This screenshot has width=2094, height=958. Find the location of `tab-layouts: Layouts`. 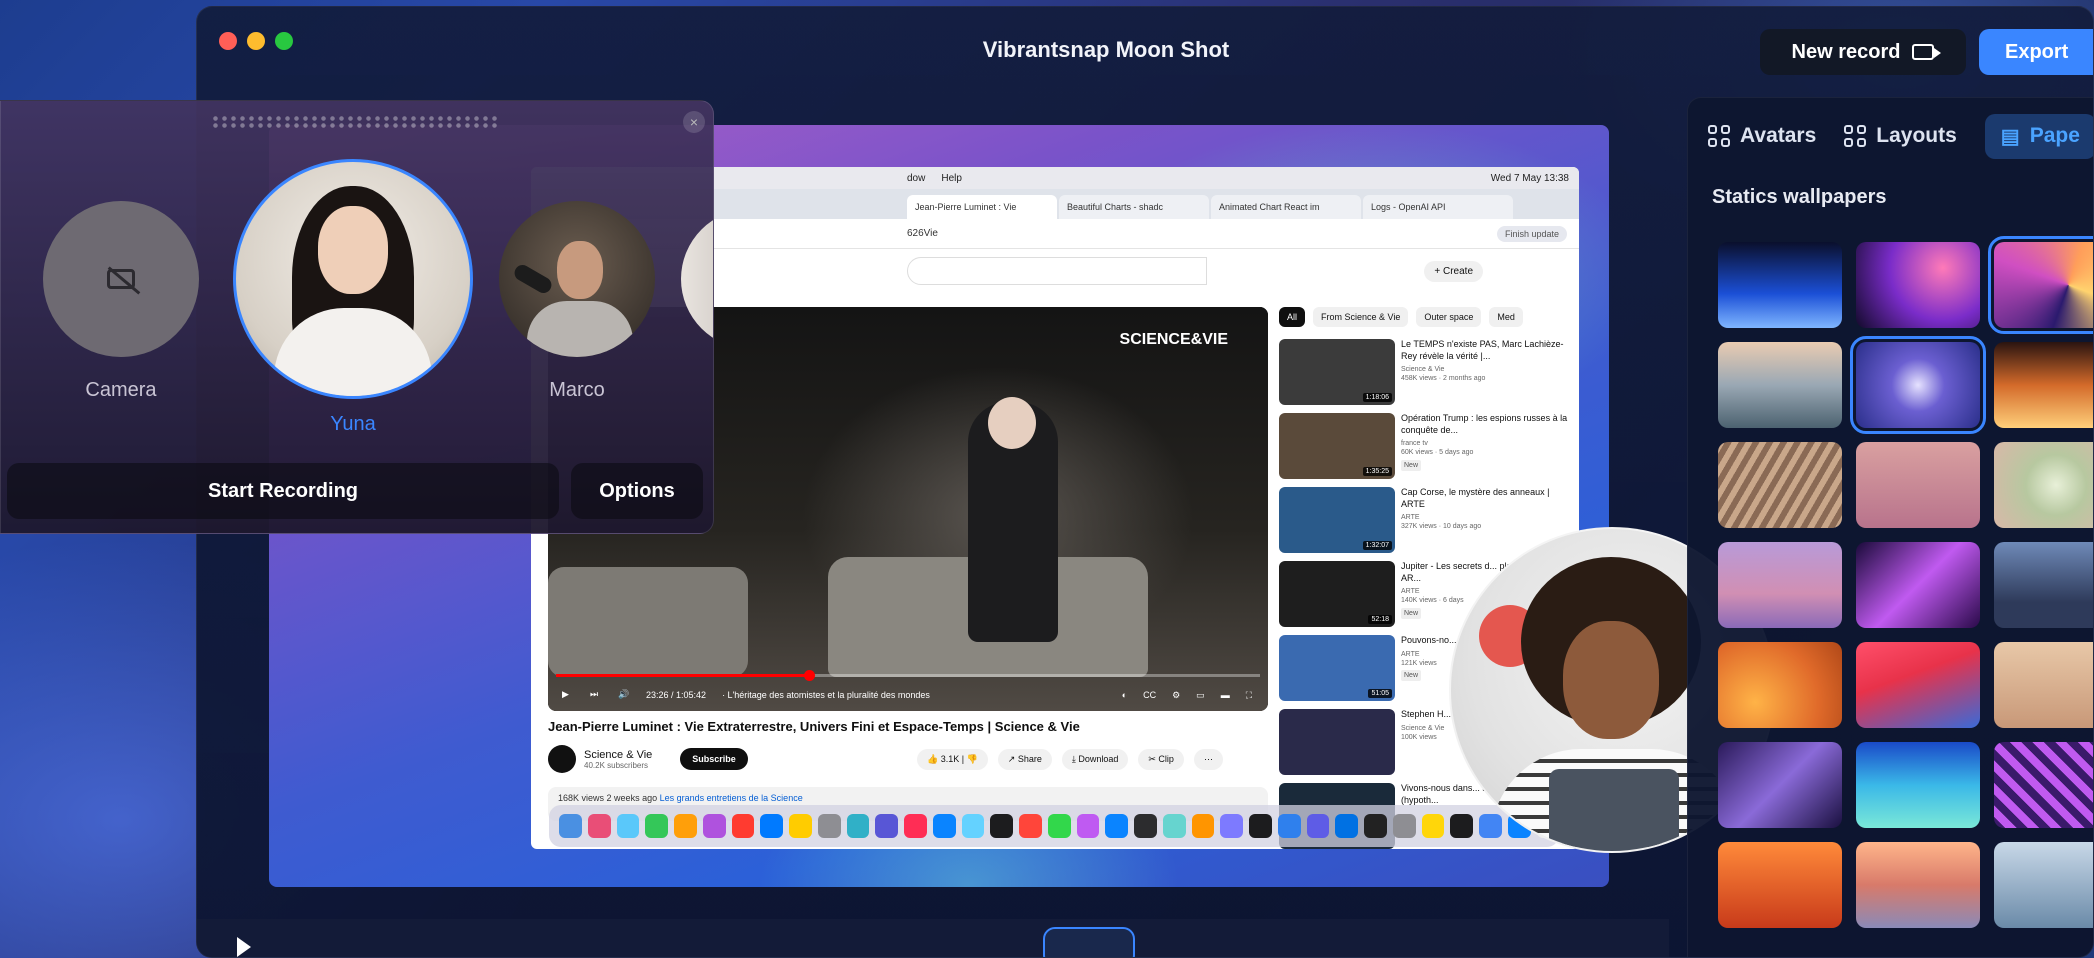

tab-layouts: Layouts is located at coordinates (1900, 136).